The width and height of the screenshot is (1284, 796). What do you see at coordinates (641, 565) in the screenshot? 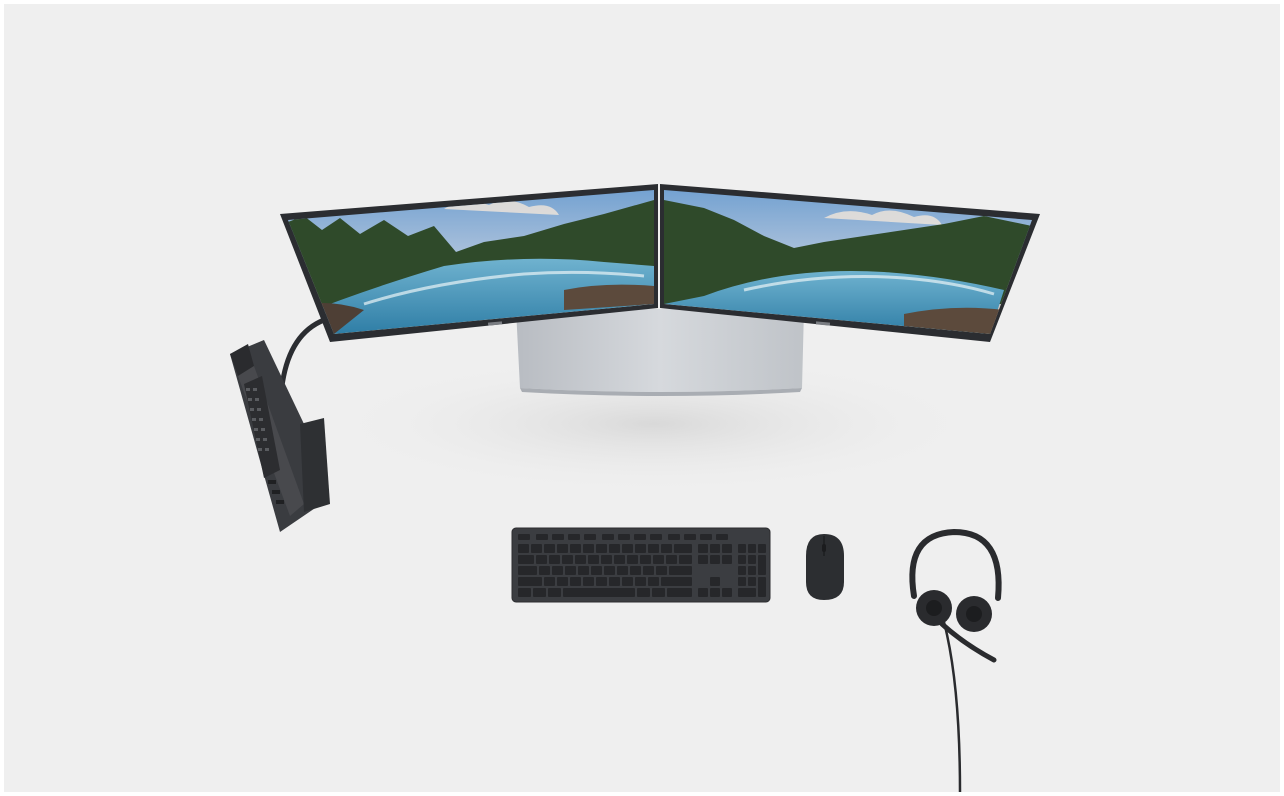
I see `wireless-keyboard` at bounding box center [641, 565].